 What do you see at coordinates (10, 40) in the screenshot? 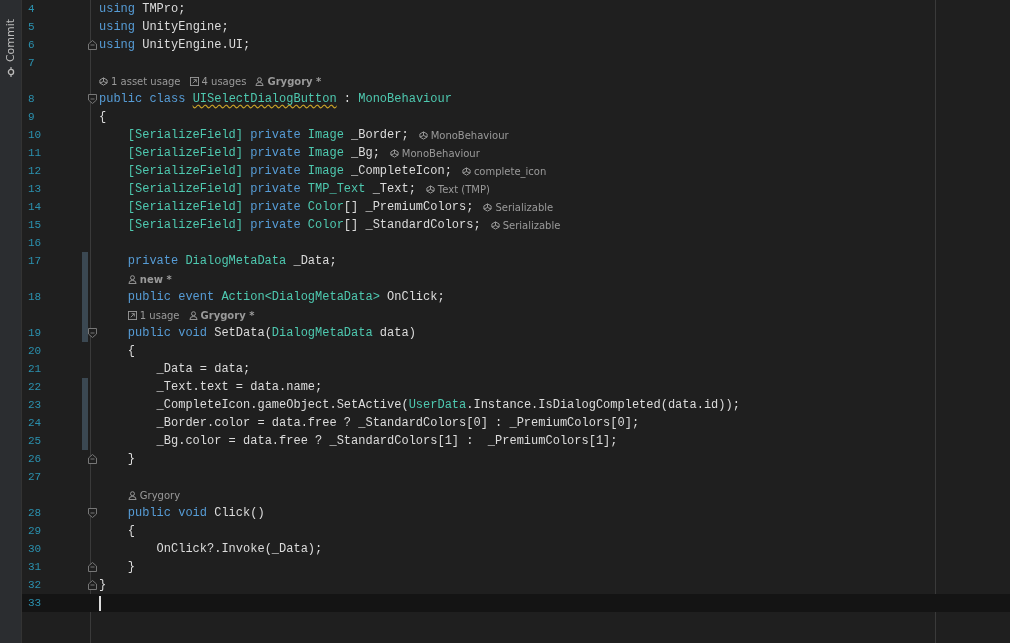
I see `commit-tab: Commit` at bounding box center [10, 40].